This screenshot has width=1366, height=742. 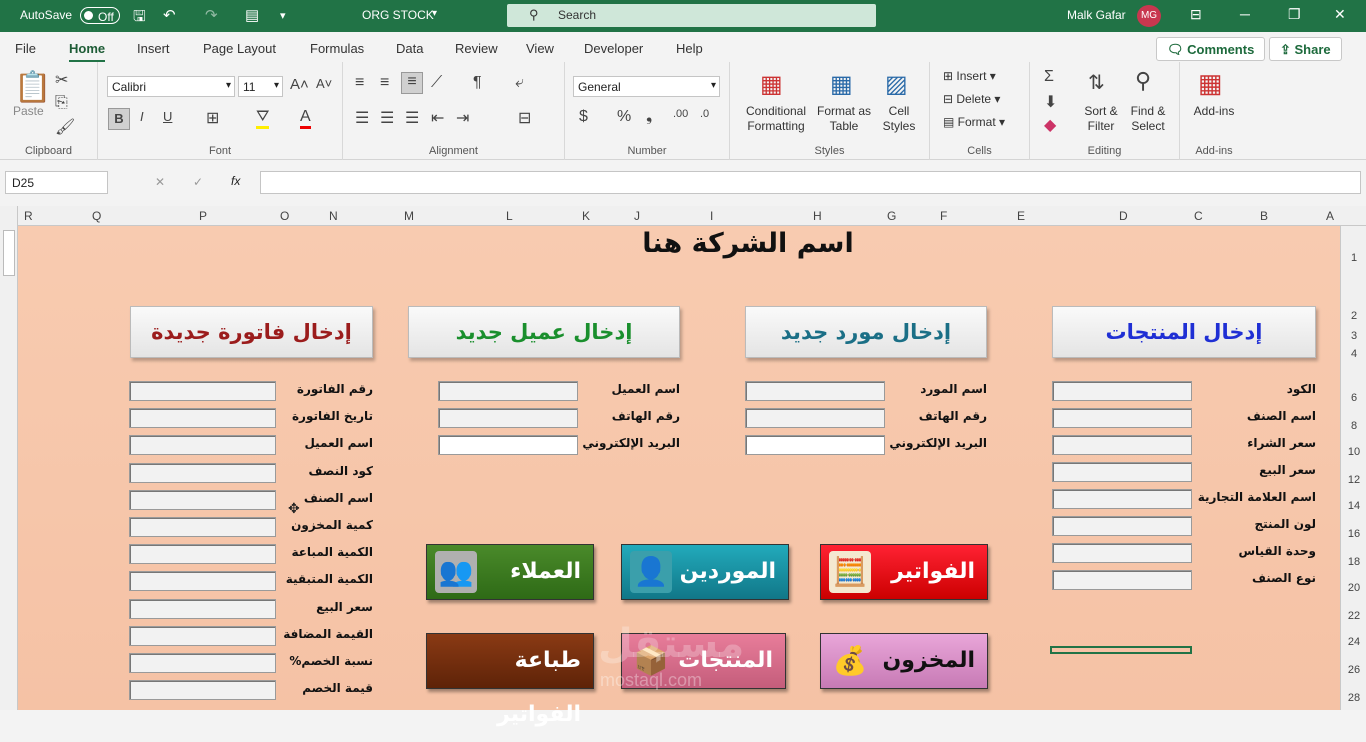 What do you see at coordinates (509, 216) in the screenshot?
I see `column-header-l: L` at bounding box center [509, 216].